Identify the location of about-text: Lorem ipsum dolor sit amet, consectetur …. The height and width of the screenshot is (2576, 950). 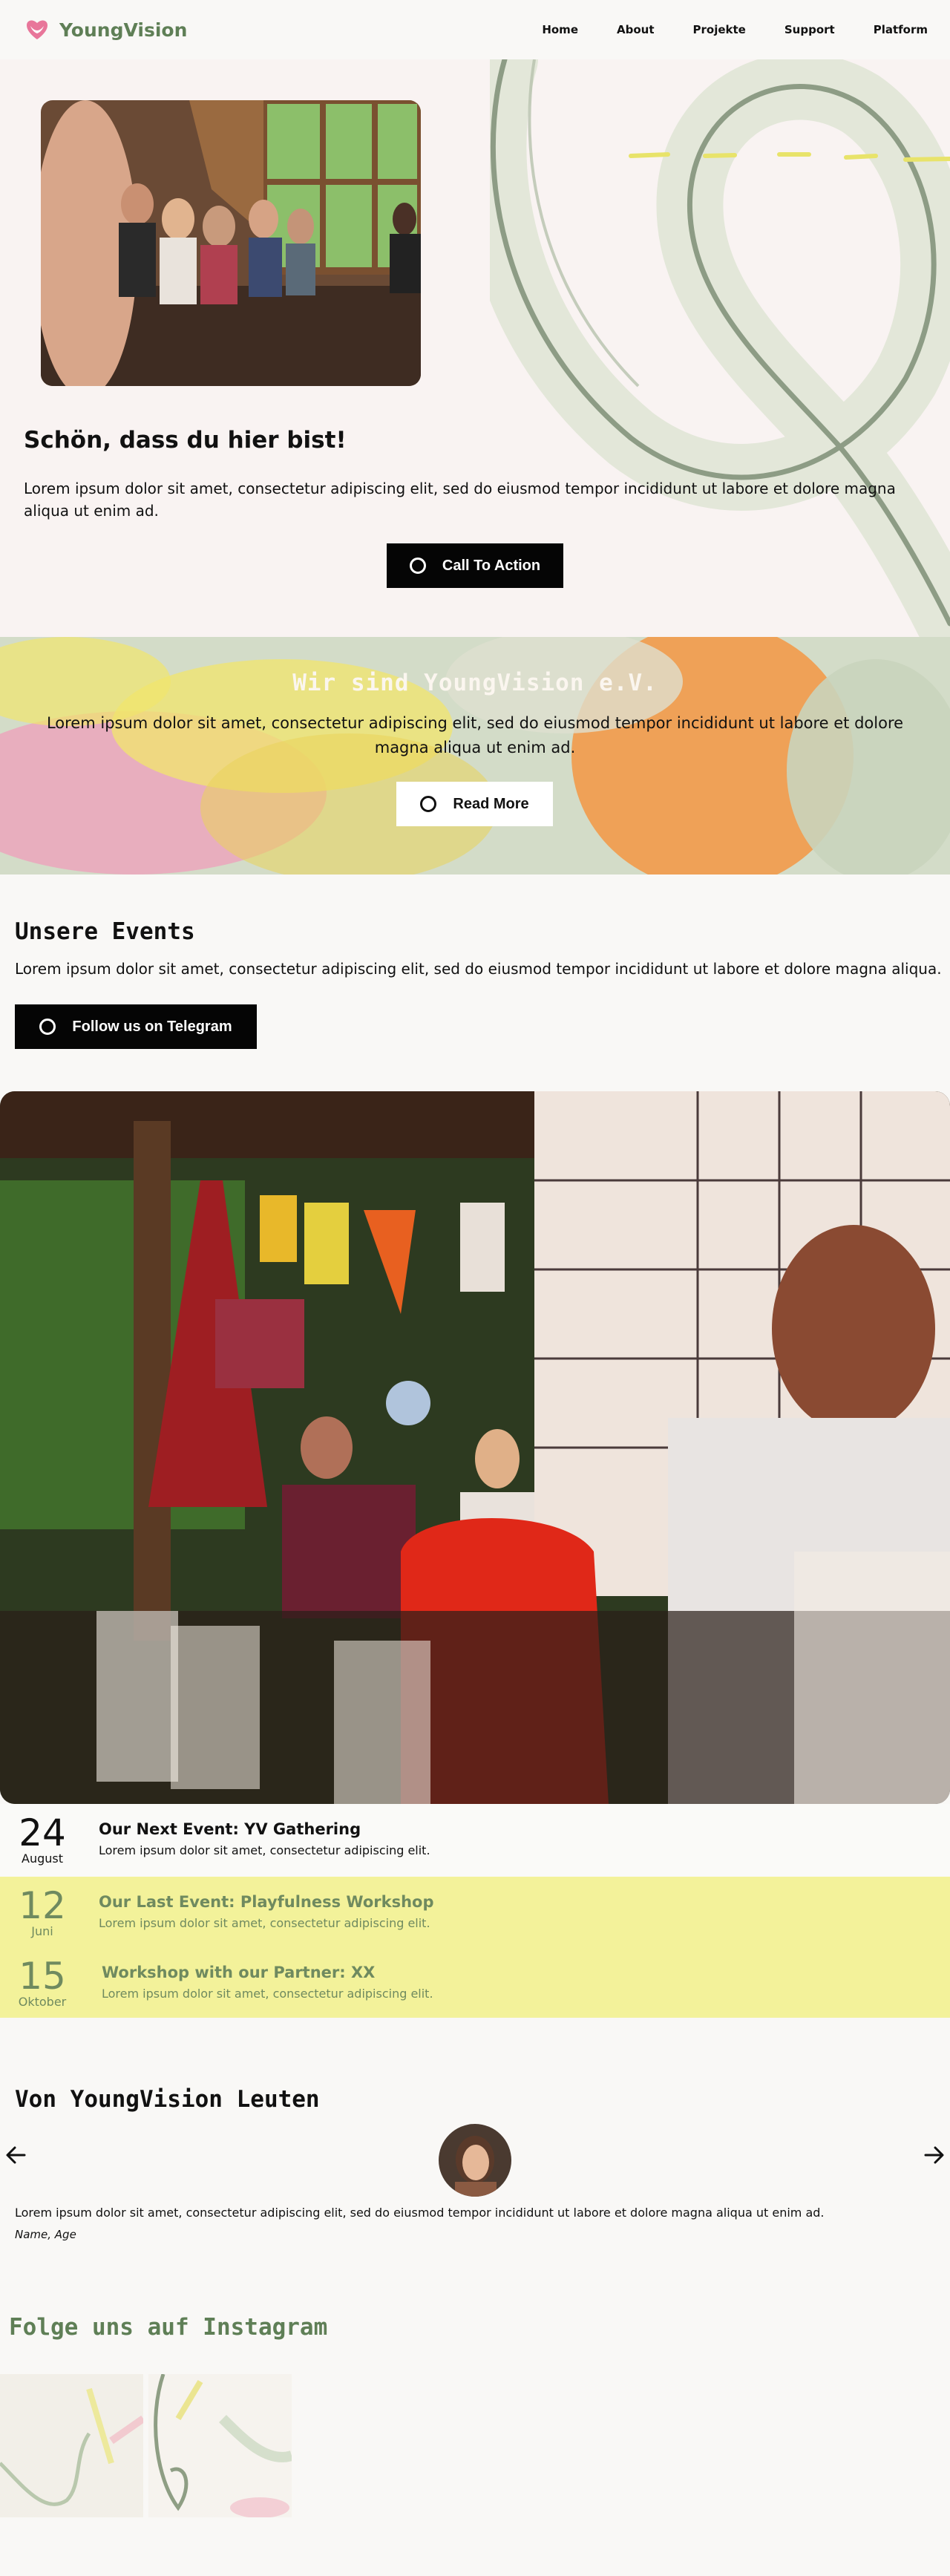
(475, 735).